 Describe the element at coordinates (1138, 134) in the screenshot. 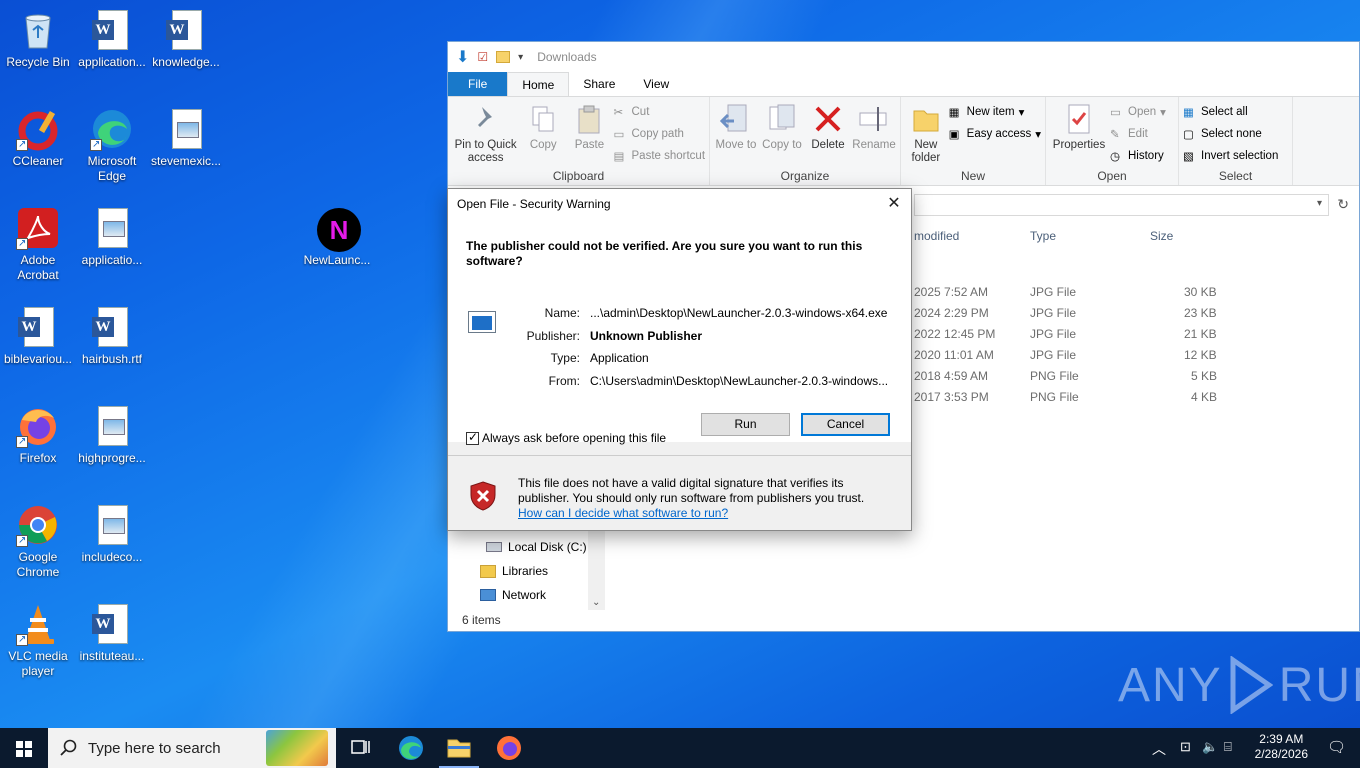

I see `edit-button: ✎ Edit` at that location.